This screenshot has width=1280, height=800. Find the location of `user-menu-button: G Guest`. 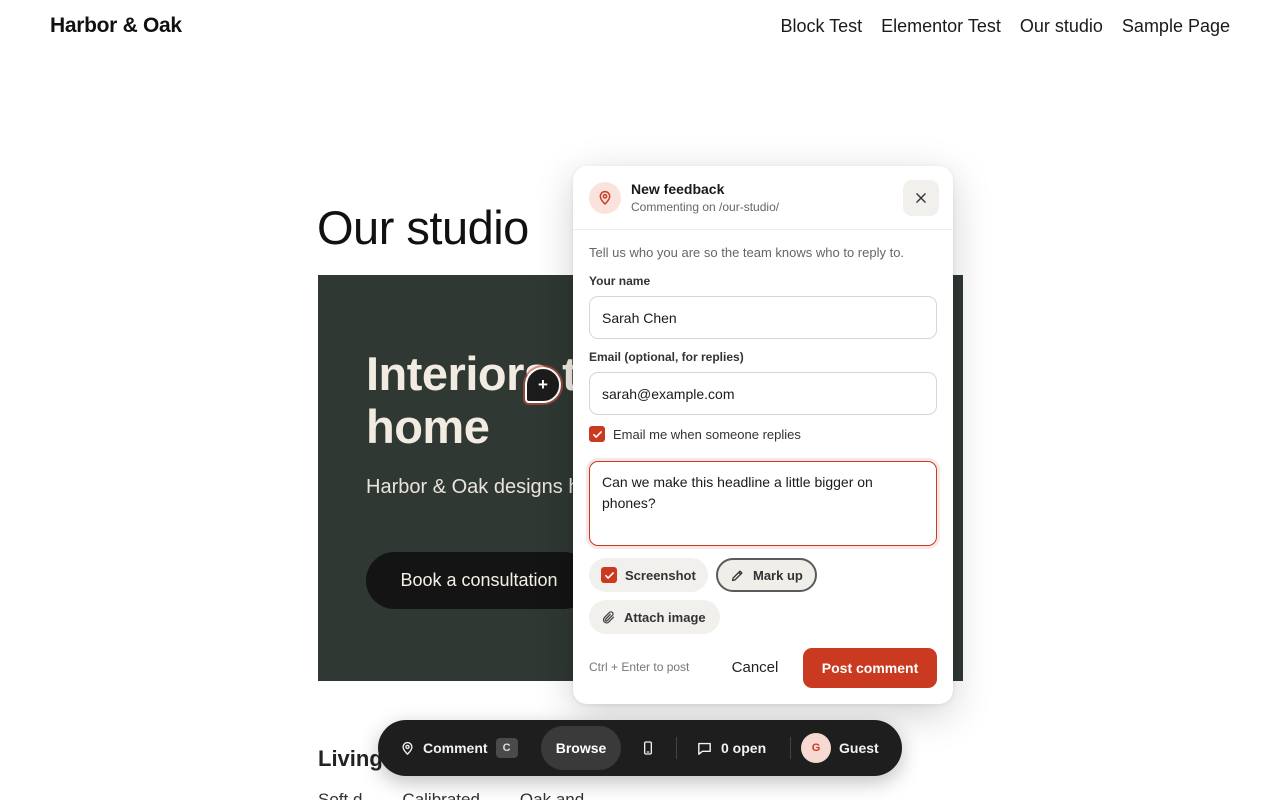

user-menu-button: G Guest is located at coordinates (840, 748).